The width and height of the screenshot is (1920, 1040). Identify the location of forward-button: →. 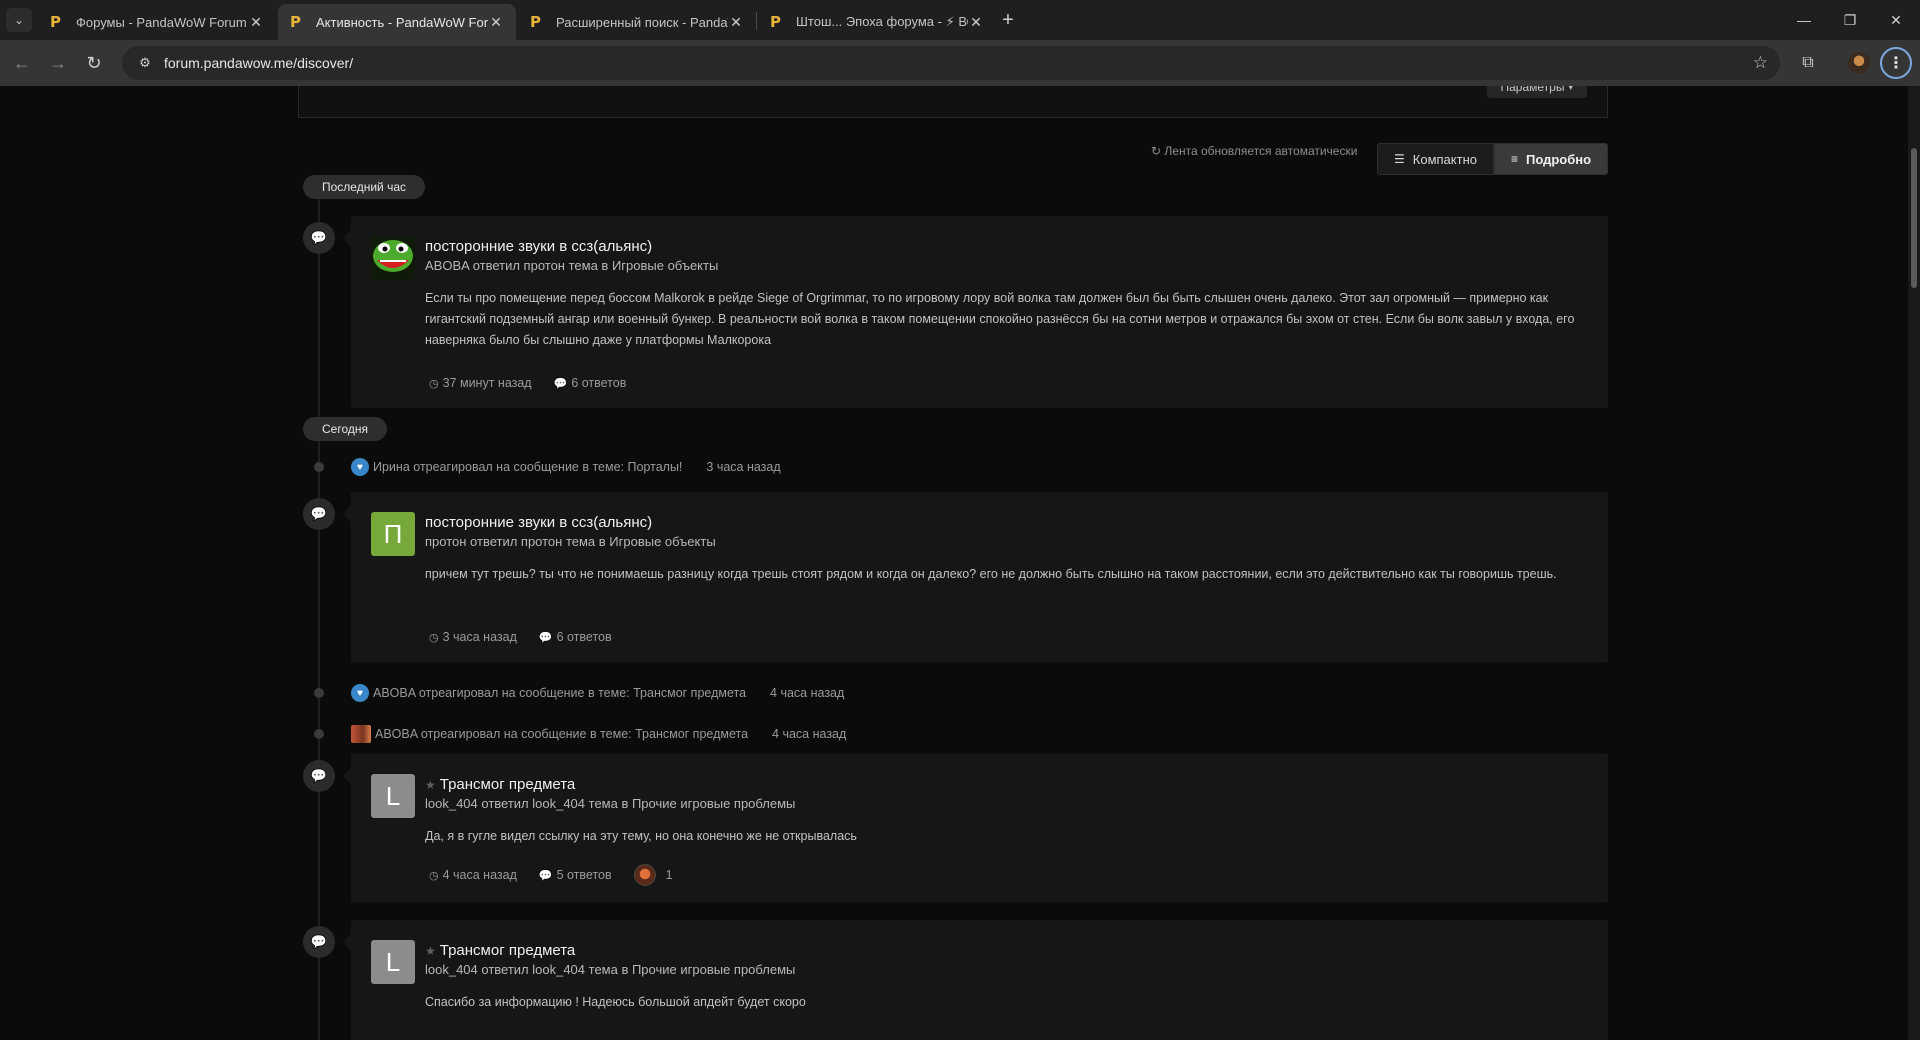
(58, 63).